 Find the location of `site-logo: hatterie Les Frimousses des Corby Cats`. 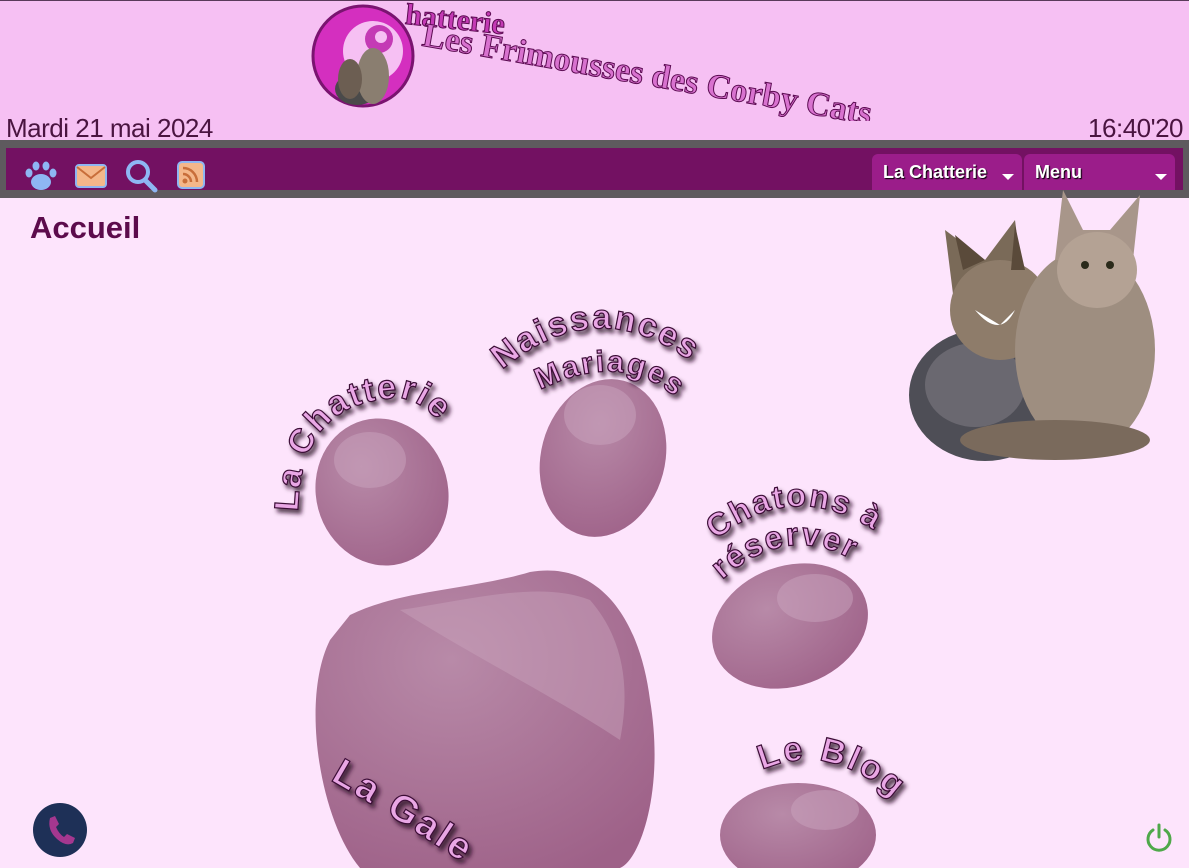

site-logo: hatterie Les Frimousses des Corby Cats is located at coordinates (600, 61).